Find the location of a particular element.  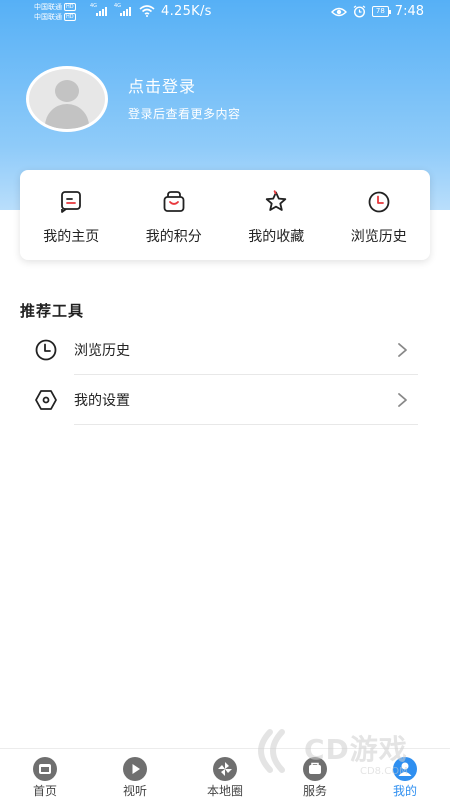

play-icon is located at coordinates (135, 769).